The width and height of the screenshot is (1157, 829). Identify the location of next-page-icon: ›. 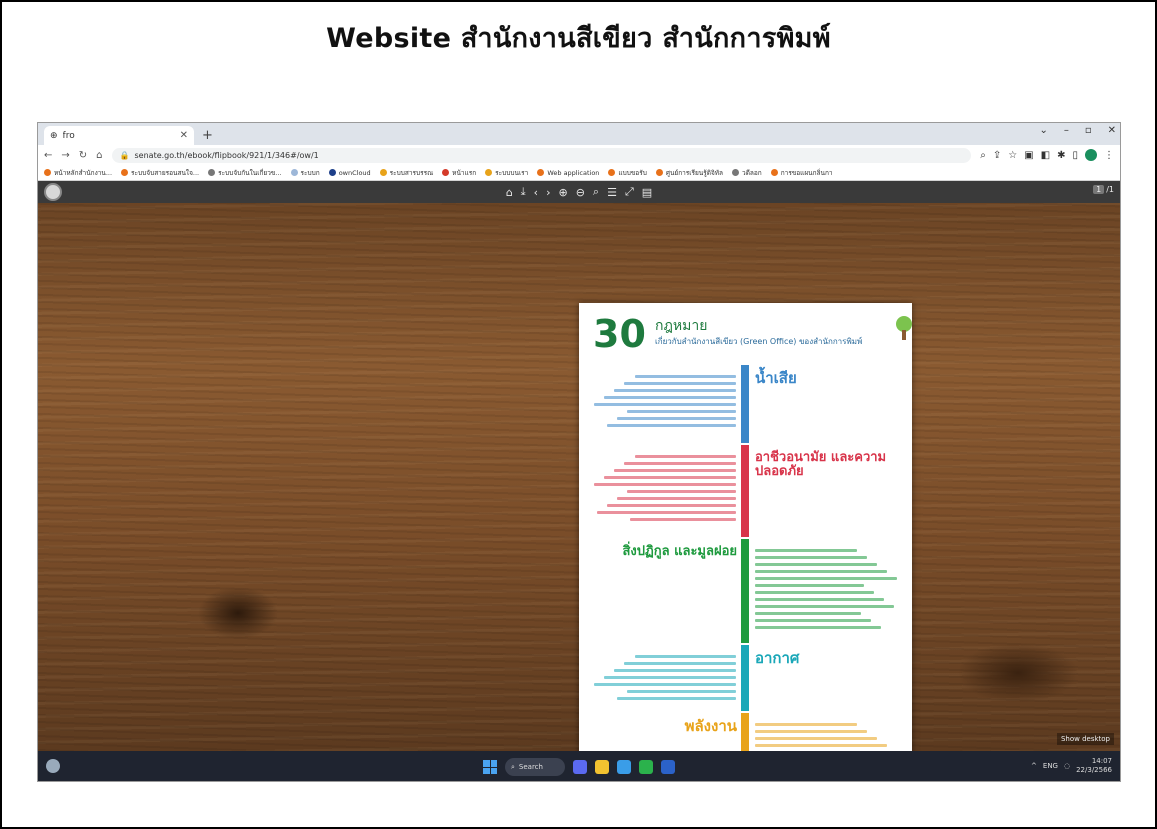
(548, 192).